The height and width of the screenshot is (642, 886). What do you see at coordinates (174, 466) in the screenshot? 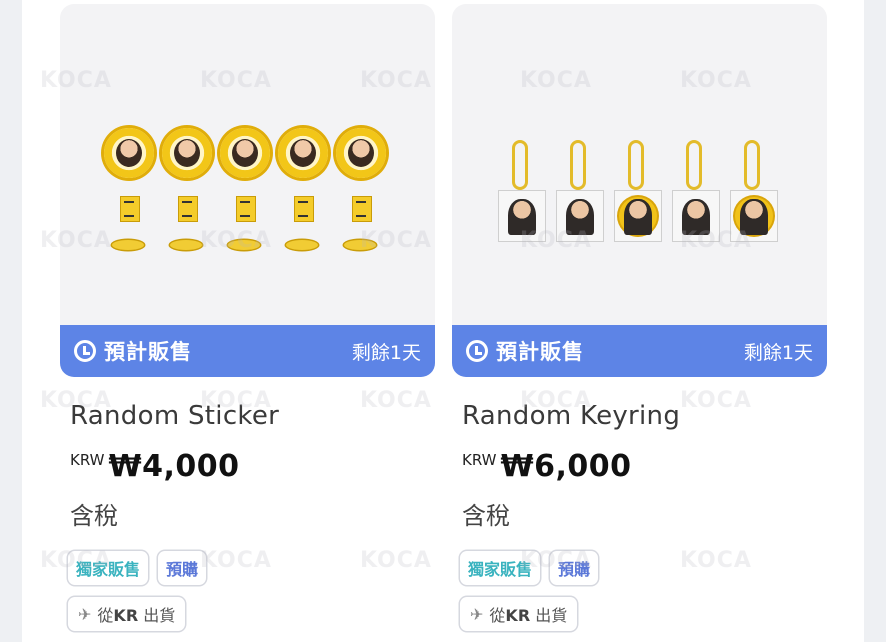
I see `product-price: ₩4,000` at bounding box center [174, 466].